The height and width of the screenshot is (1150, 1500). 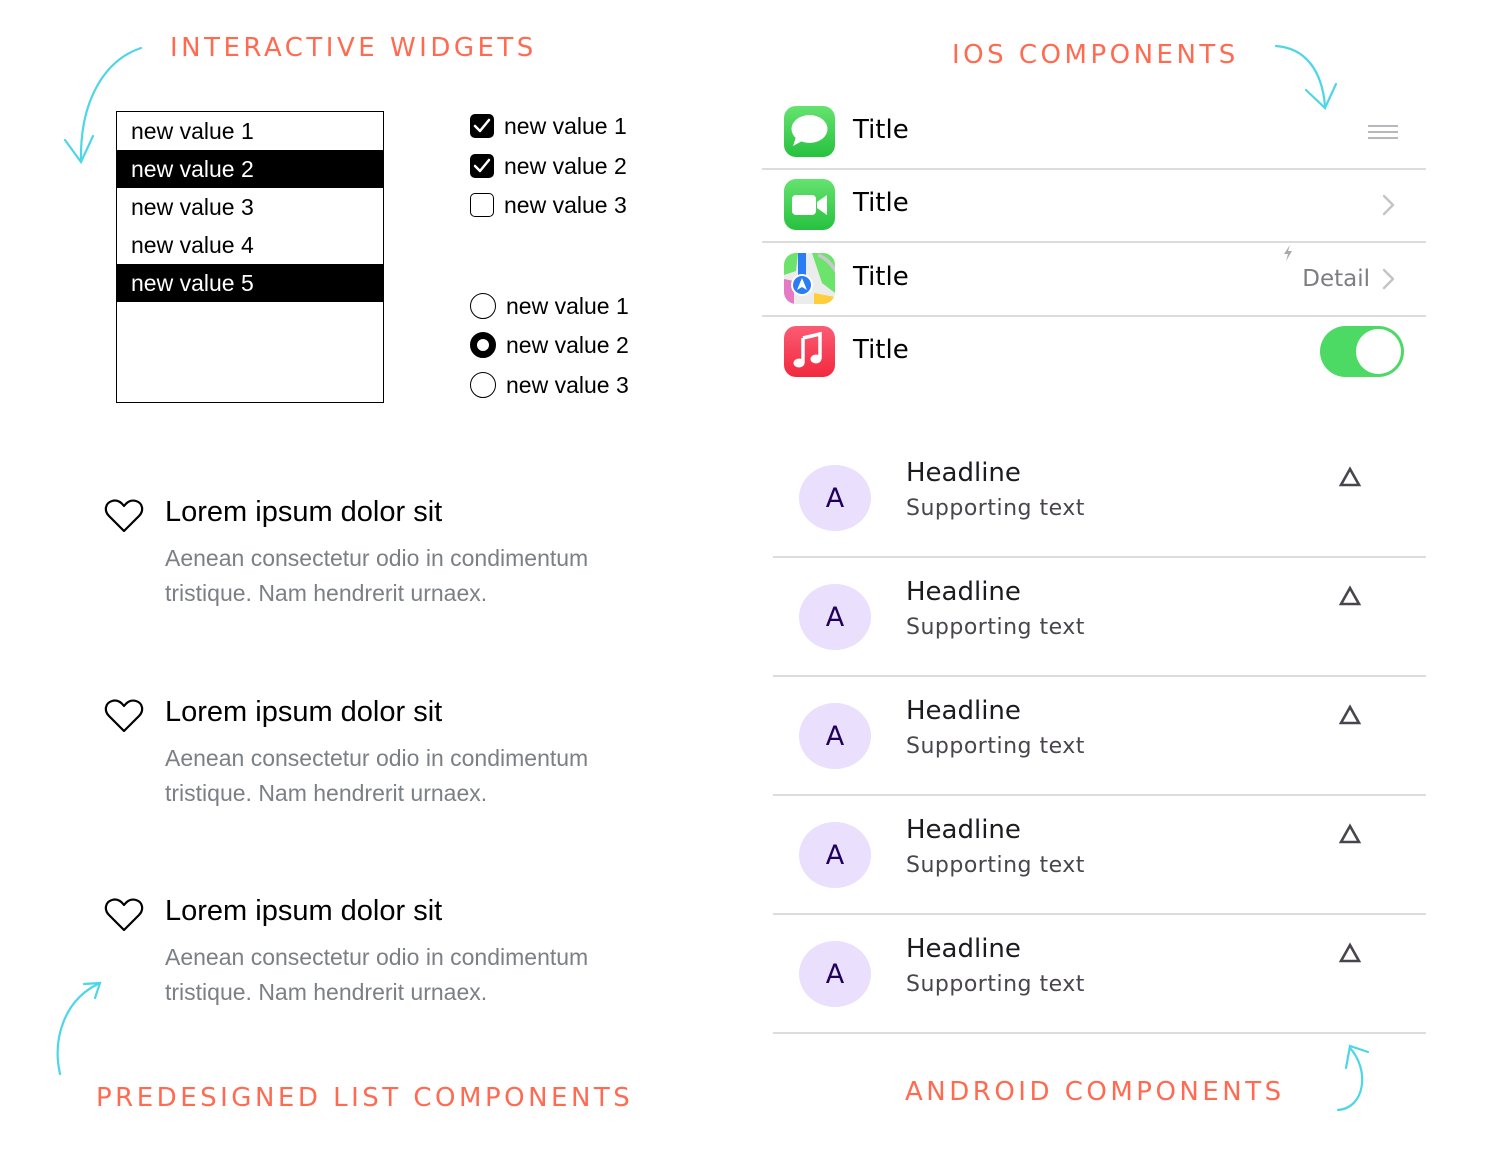 What do you see at coordinates (1378, 351) in the screenshot?
I see `toggle-knob` at bounding box center [1378, 351].